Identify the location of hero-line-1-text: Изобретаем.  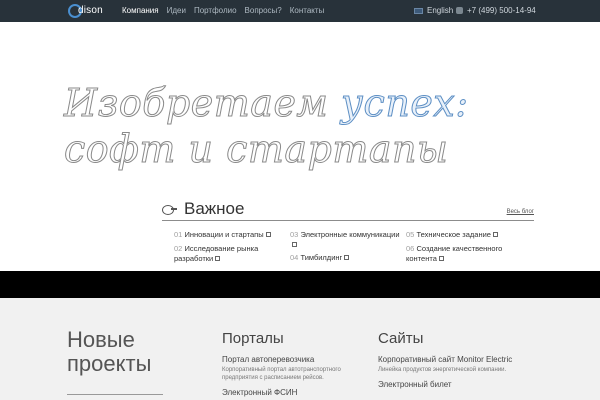
(202, 103).